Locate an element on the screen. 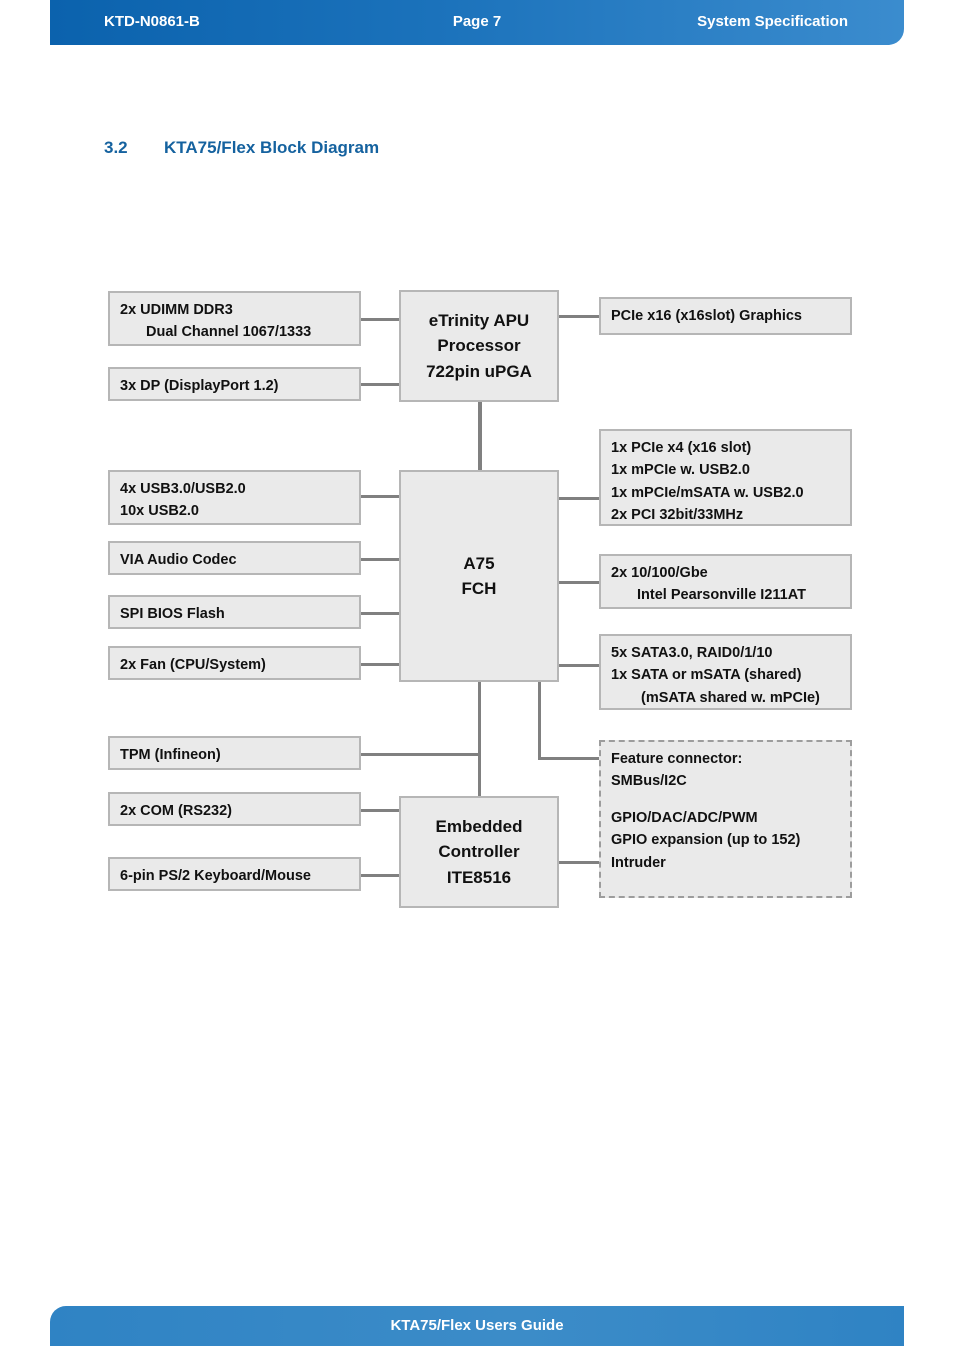 The height and width of the screenshot is (1350, 954). node-feature-line-6: Intruder is located at coordinates (638, 862).